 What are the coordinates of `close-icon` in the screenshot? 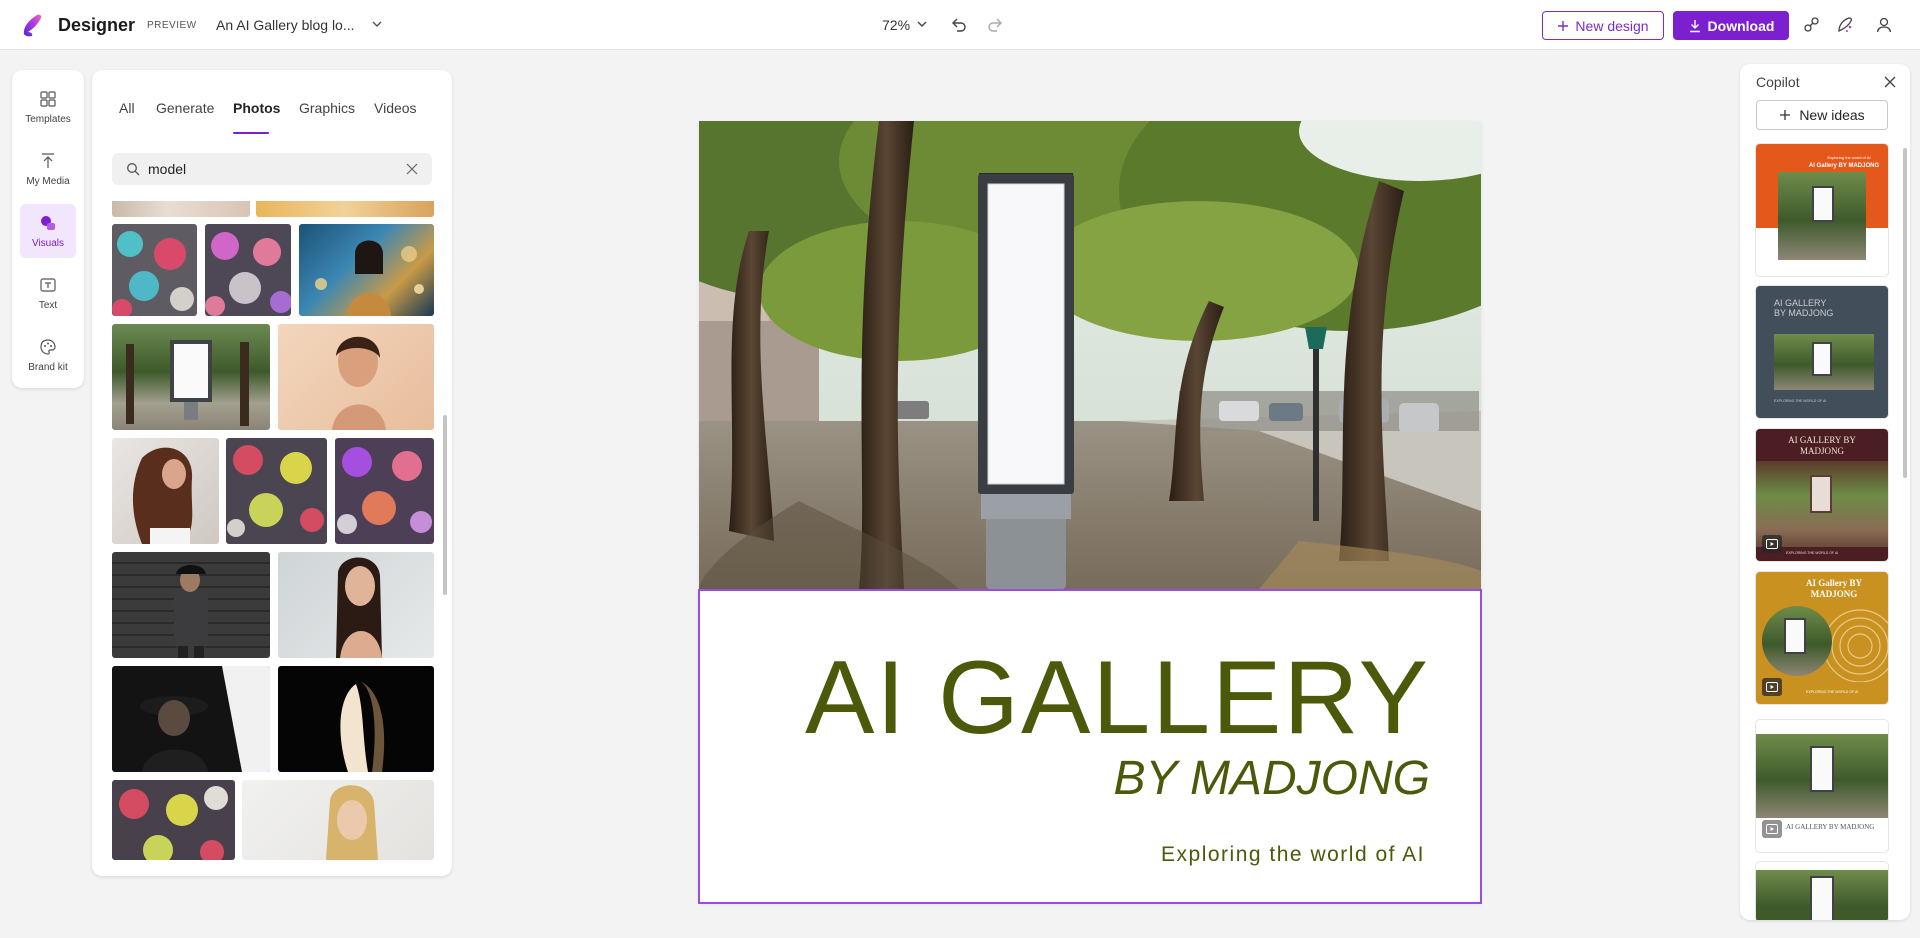 It's located at (1890, 82).